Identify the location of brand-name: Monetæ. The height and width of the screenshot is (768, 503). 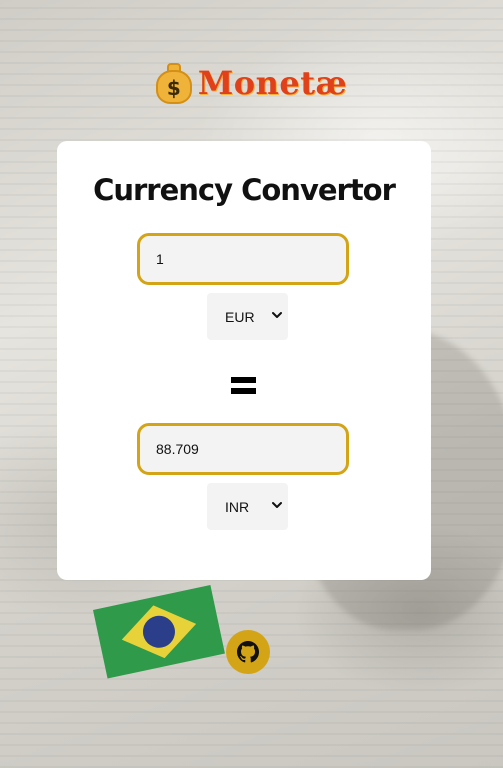
(272, 83).